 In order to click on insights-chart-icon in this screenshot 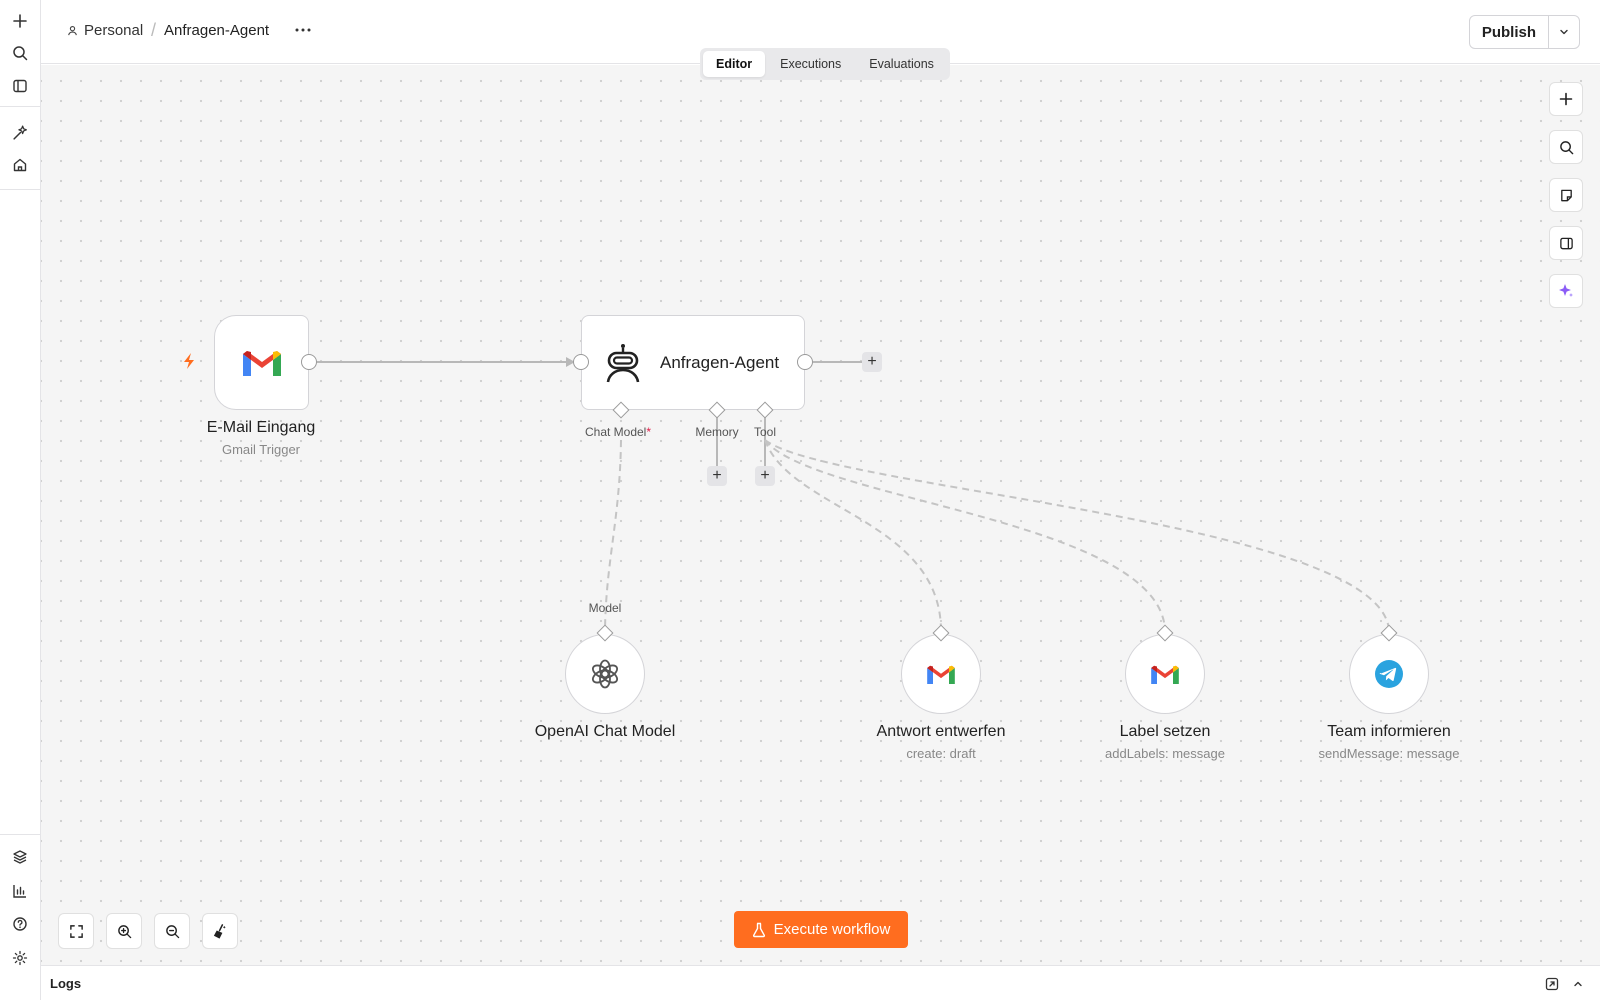, I will do `click(20, 891)`.